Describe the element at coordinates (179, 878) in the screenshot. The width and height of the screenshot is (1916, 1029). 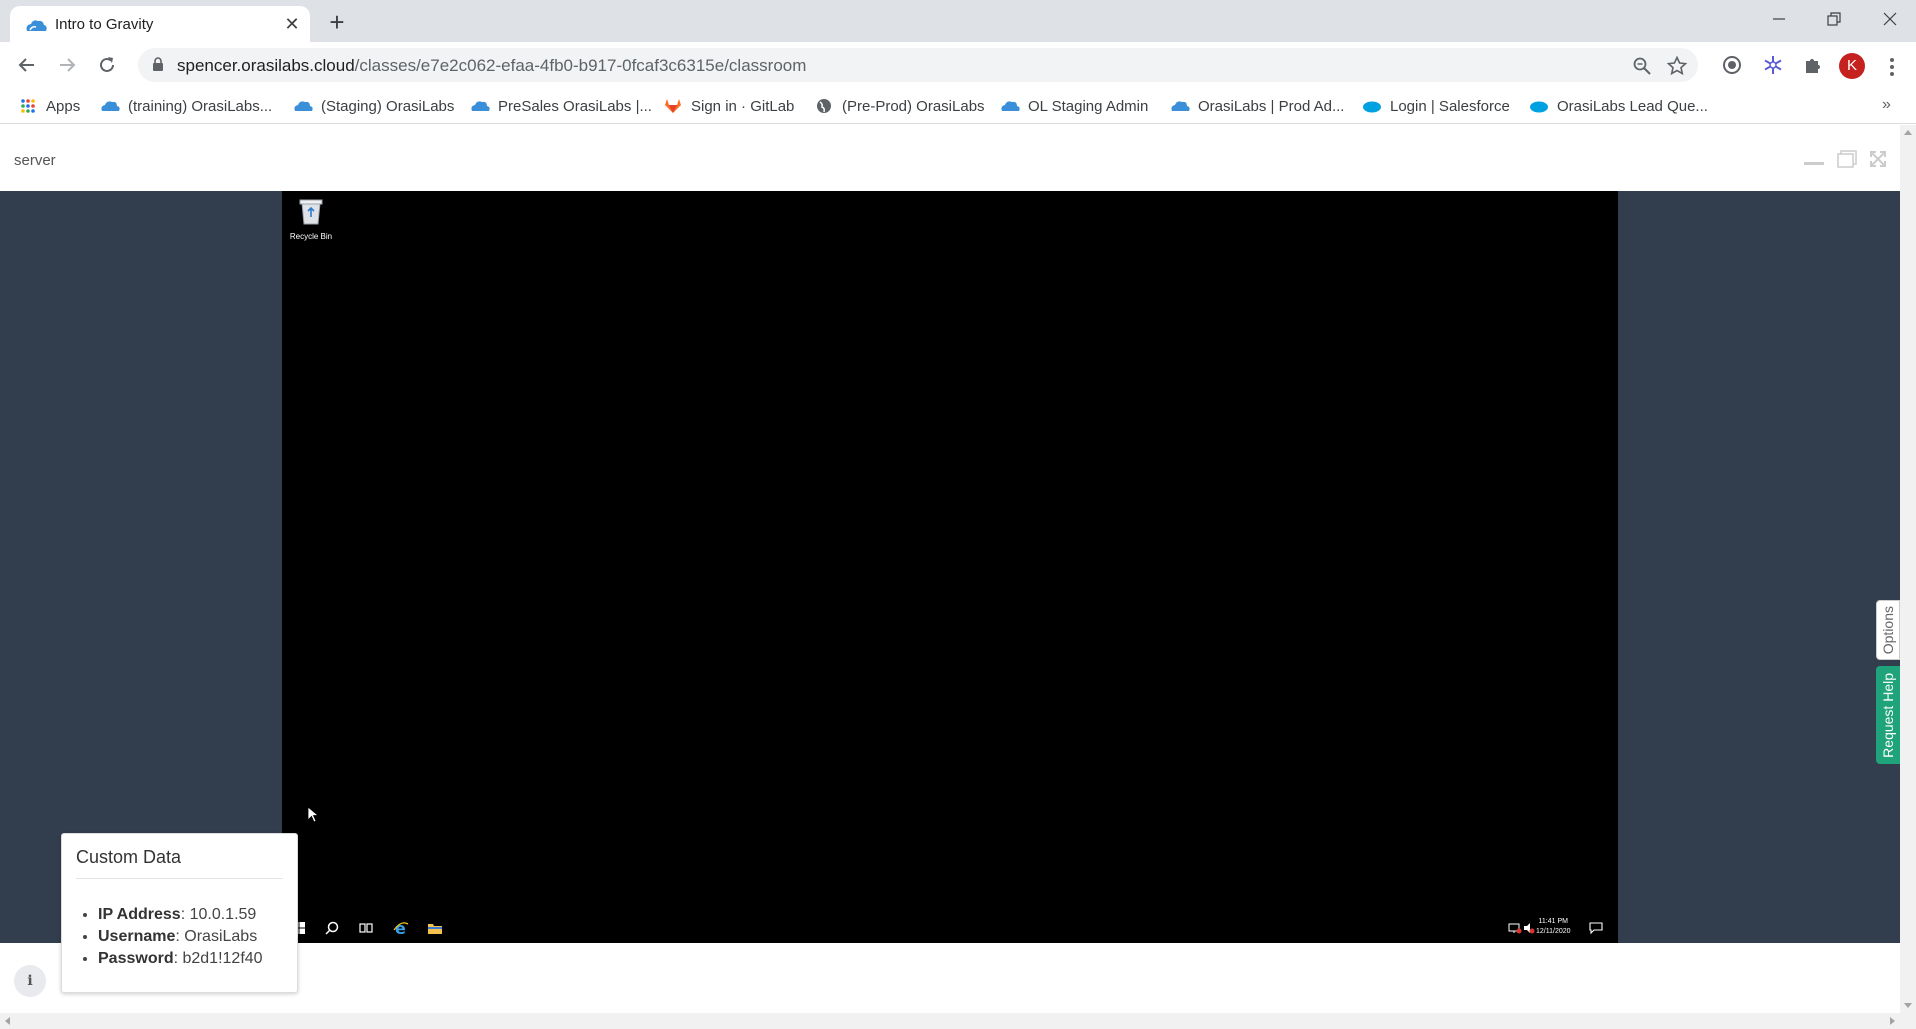
I see `popover-divider` at that location.